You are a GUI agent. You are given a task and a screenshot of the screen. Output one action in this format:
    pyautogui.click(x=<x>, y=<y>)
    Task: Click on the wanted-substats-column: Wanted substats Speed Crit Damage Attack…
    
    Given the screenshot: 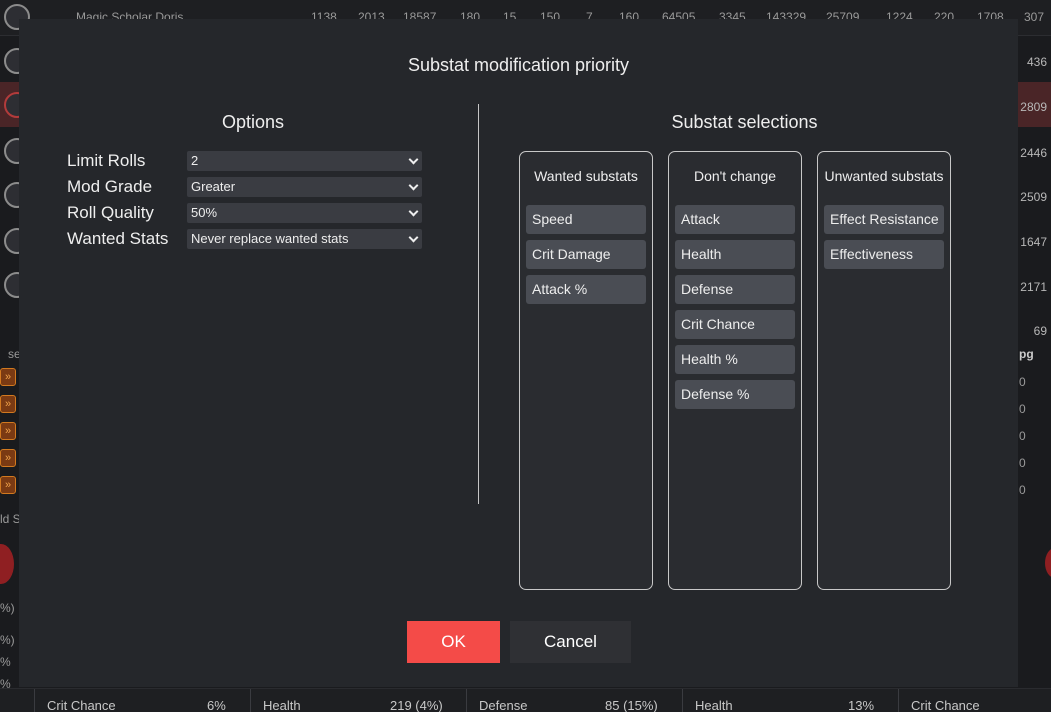 What is the action you would take?
    pyautogui.click(x=586, y=370)
    